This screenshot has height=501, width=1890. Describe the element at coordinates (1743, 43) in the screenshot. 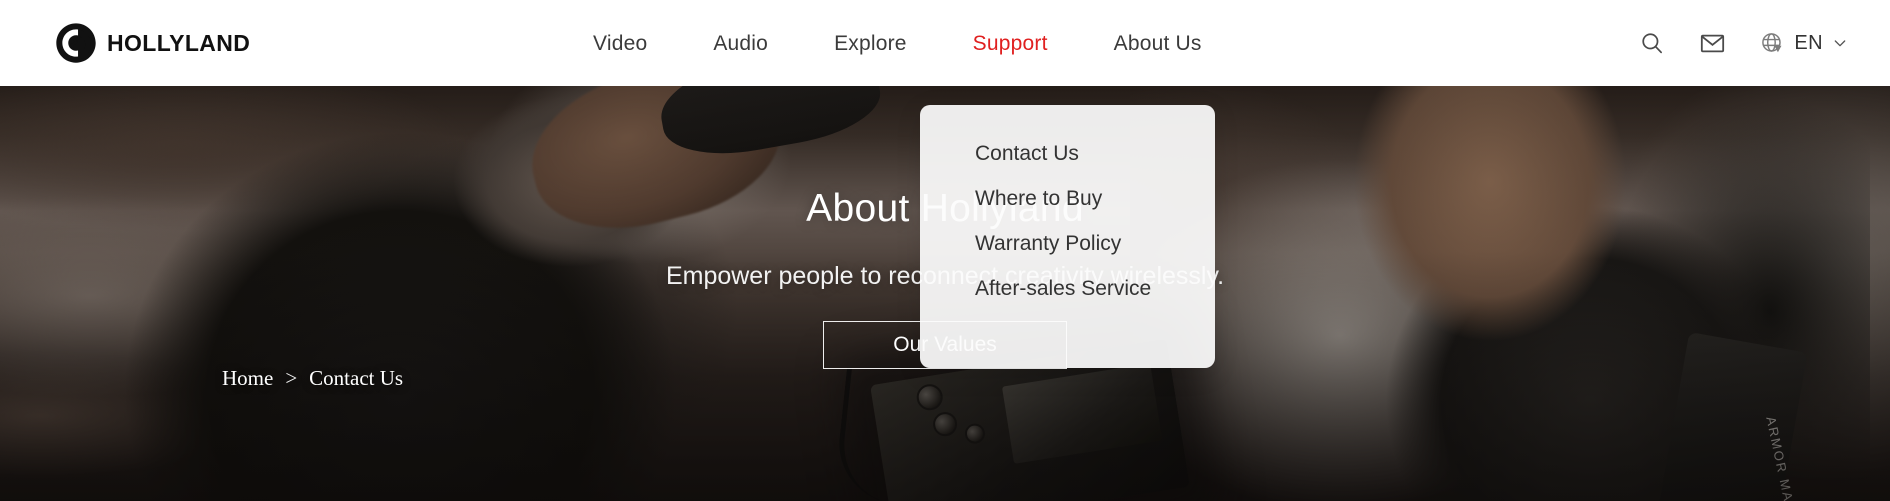

I see `header-tools: EN` at that location.